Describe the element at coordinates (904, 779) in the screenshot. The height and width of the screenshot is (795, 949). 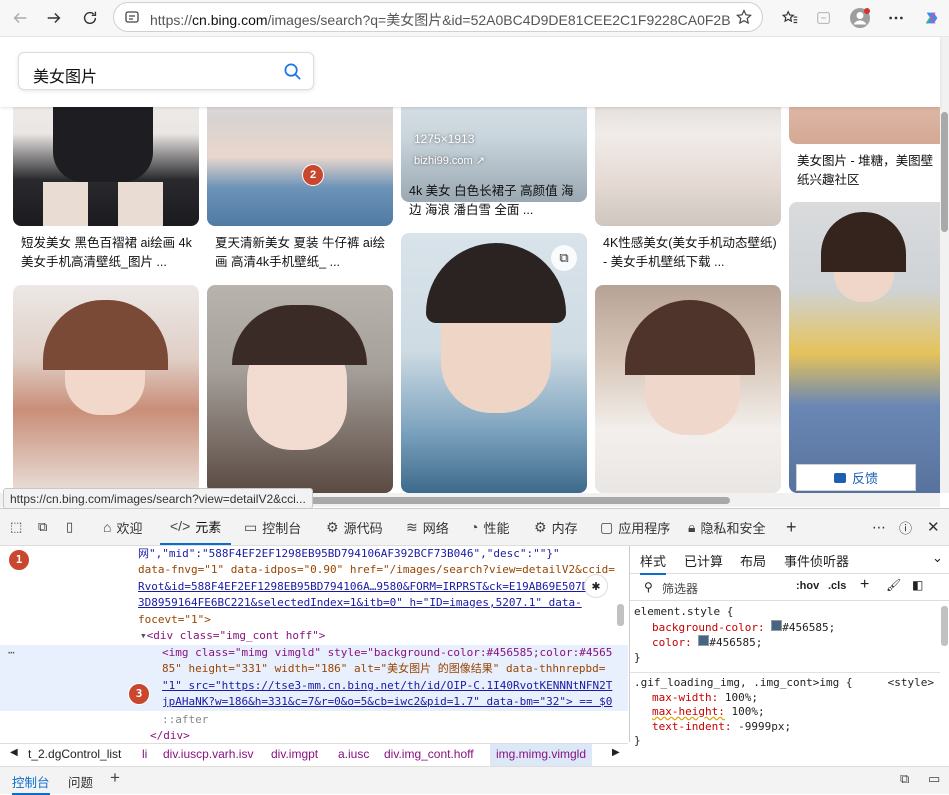
I see `dock-drawer-icon: ⧉` at that location.